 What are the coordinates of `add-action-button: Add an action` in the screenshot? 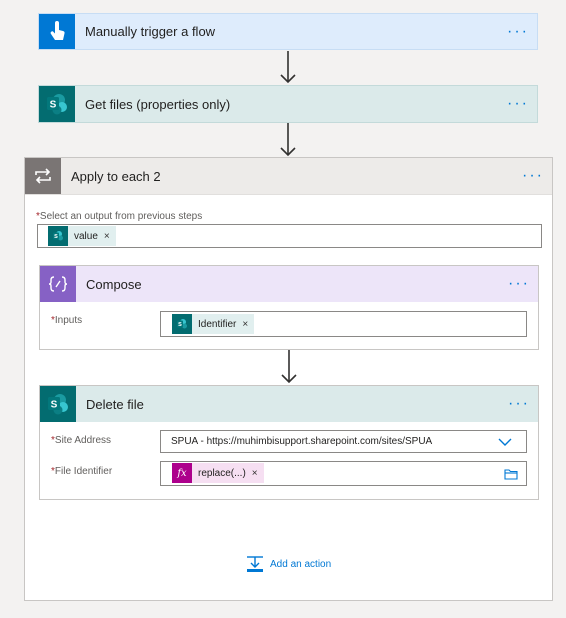 It's located at (288, 564).